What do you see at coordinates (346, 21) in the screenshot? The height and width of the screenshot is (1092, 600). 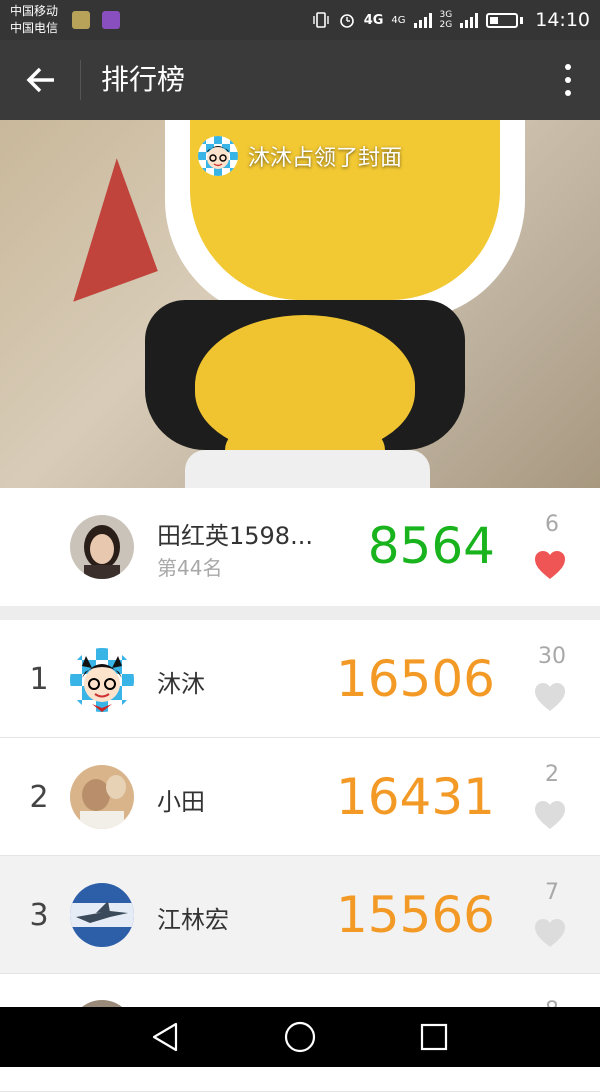 I see `alarm-icon` at bounding box center [346, 21].